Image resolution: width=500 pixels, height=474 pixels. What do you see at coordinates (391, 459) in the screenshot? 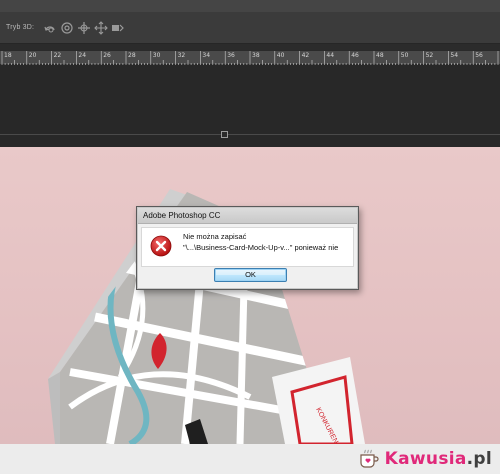
I see `watermark-brand-k: K` at bounding box center [391, 459].